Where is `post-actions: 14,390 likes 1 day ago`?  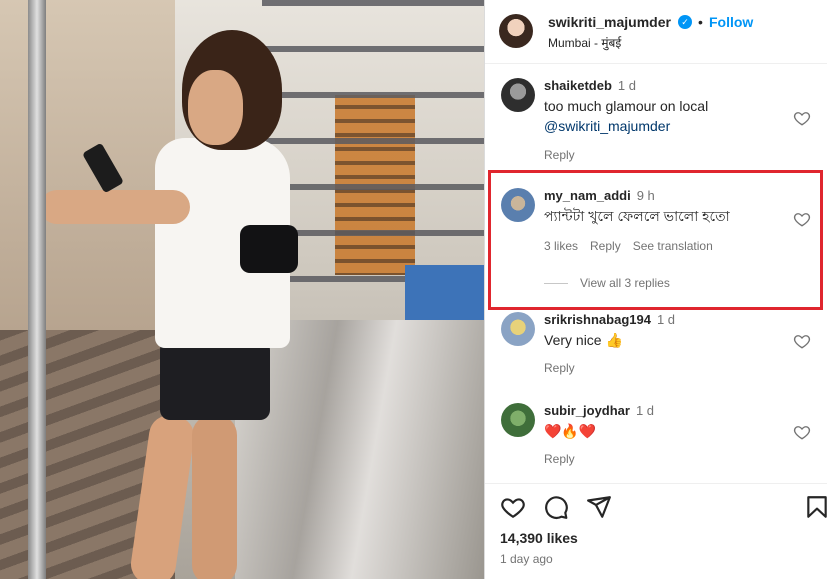
post-actions: 14,390 likes 1 day ago is located at coordinates (656, 531).